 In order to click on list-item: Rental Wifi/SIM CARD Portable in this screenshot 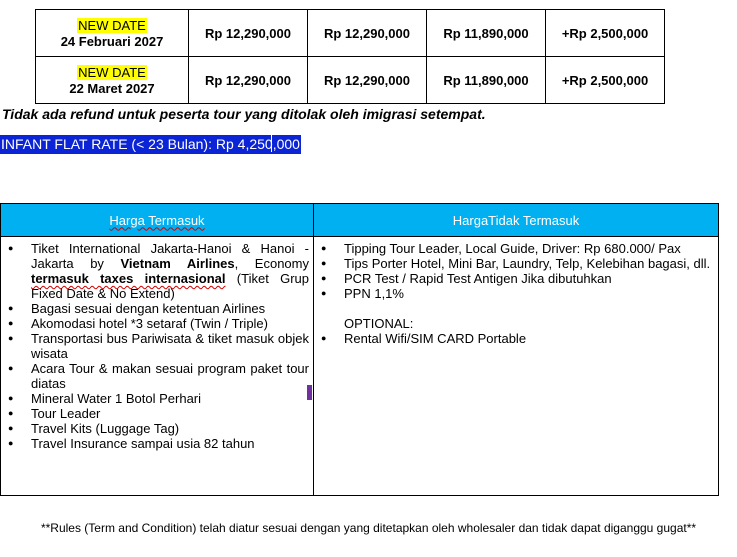, I will do `click(516, 338)`.